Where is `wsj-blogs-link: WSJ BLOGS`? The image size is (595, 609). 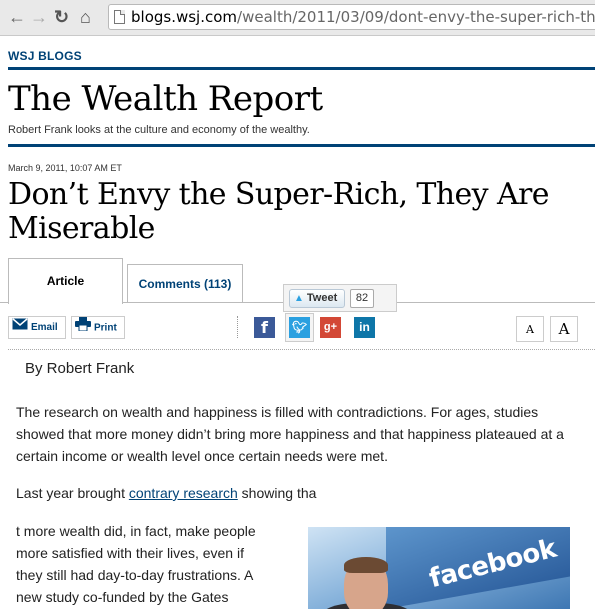 wsj-blogs-link: WSJ BLOGS is located at coordinates (45, 56).